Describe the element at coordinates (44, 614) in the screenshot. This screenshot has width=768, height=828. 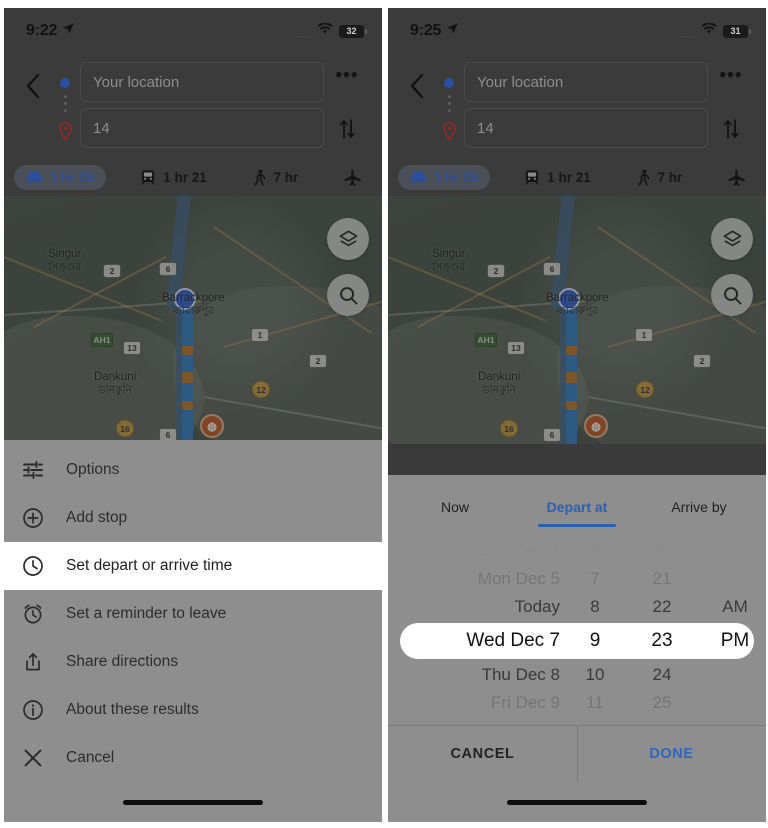
I see `alarm-icon` at that location.